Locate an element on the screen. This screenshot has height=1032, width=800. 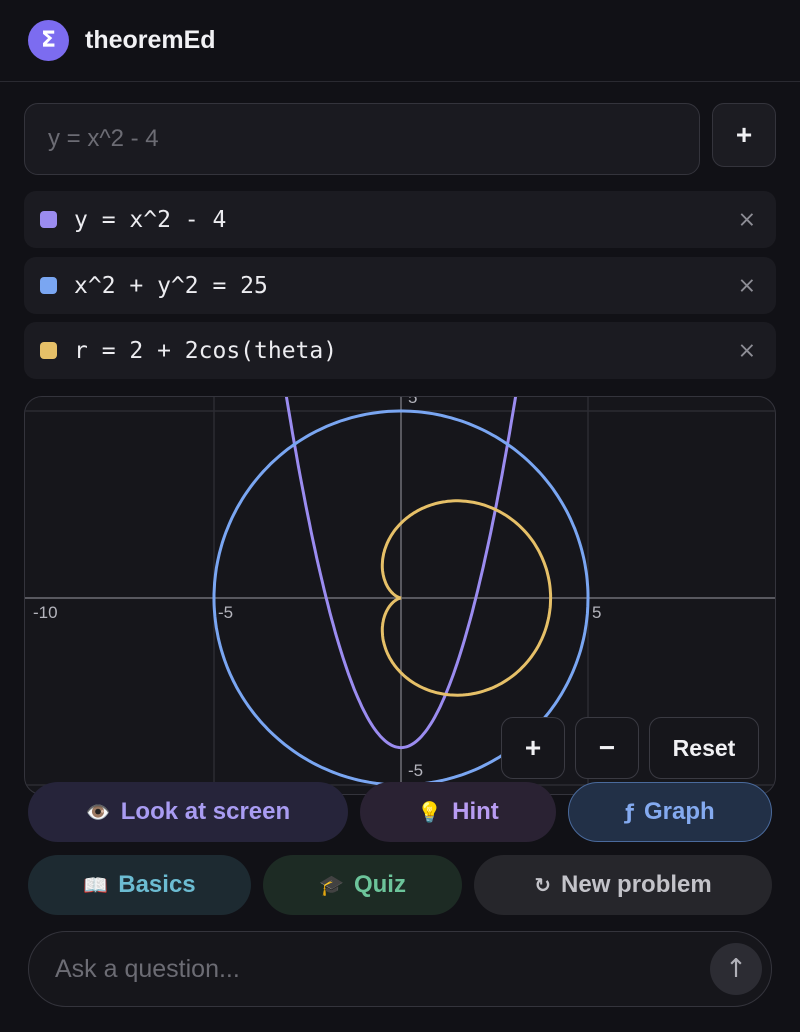
basics-label: Basics is located at coordinates (157, 884).